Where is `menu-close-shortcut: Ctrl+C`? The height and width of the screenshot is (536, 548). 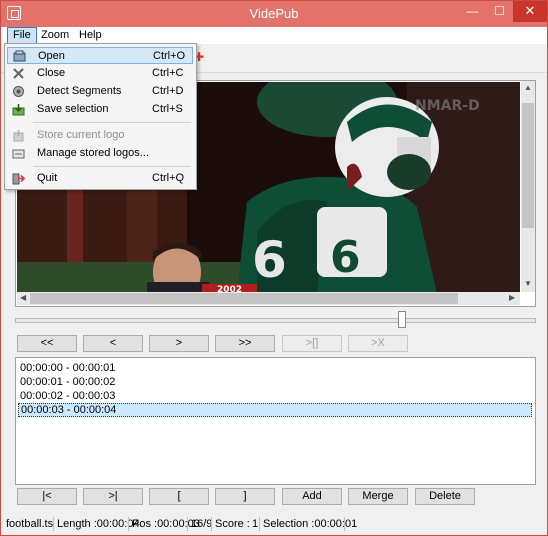
menu-close-shortcut: Ctrl+C is located at coordinates (168, 73).